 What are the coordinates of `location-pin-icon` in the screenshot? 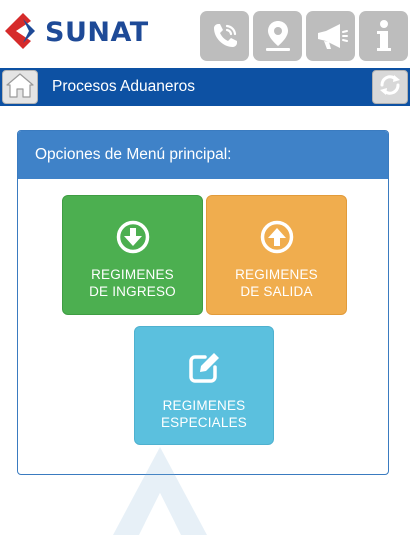 It's located at (278, 36).